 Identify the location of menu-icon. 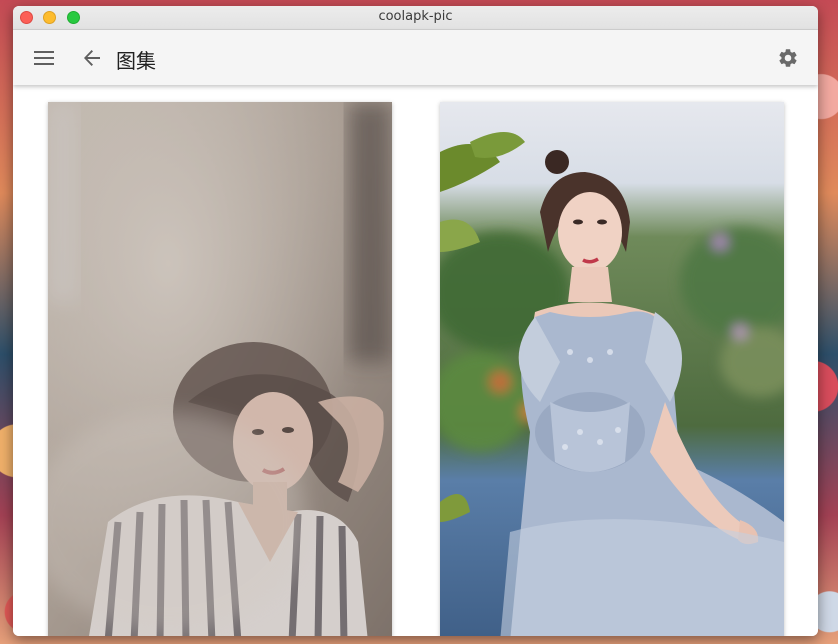
(44, 58).